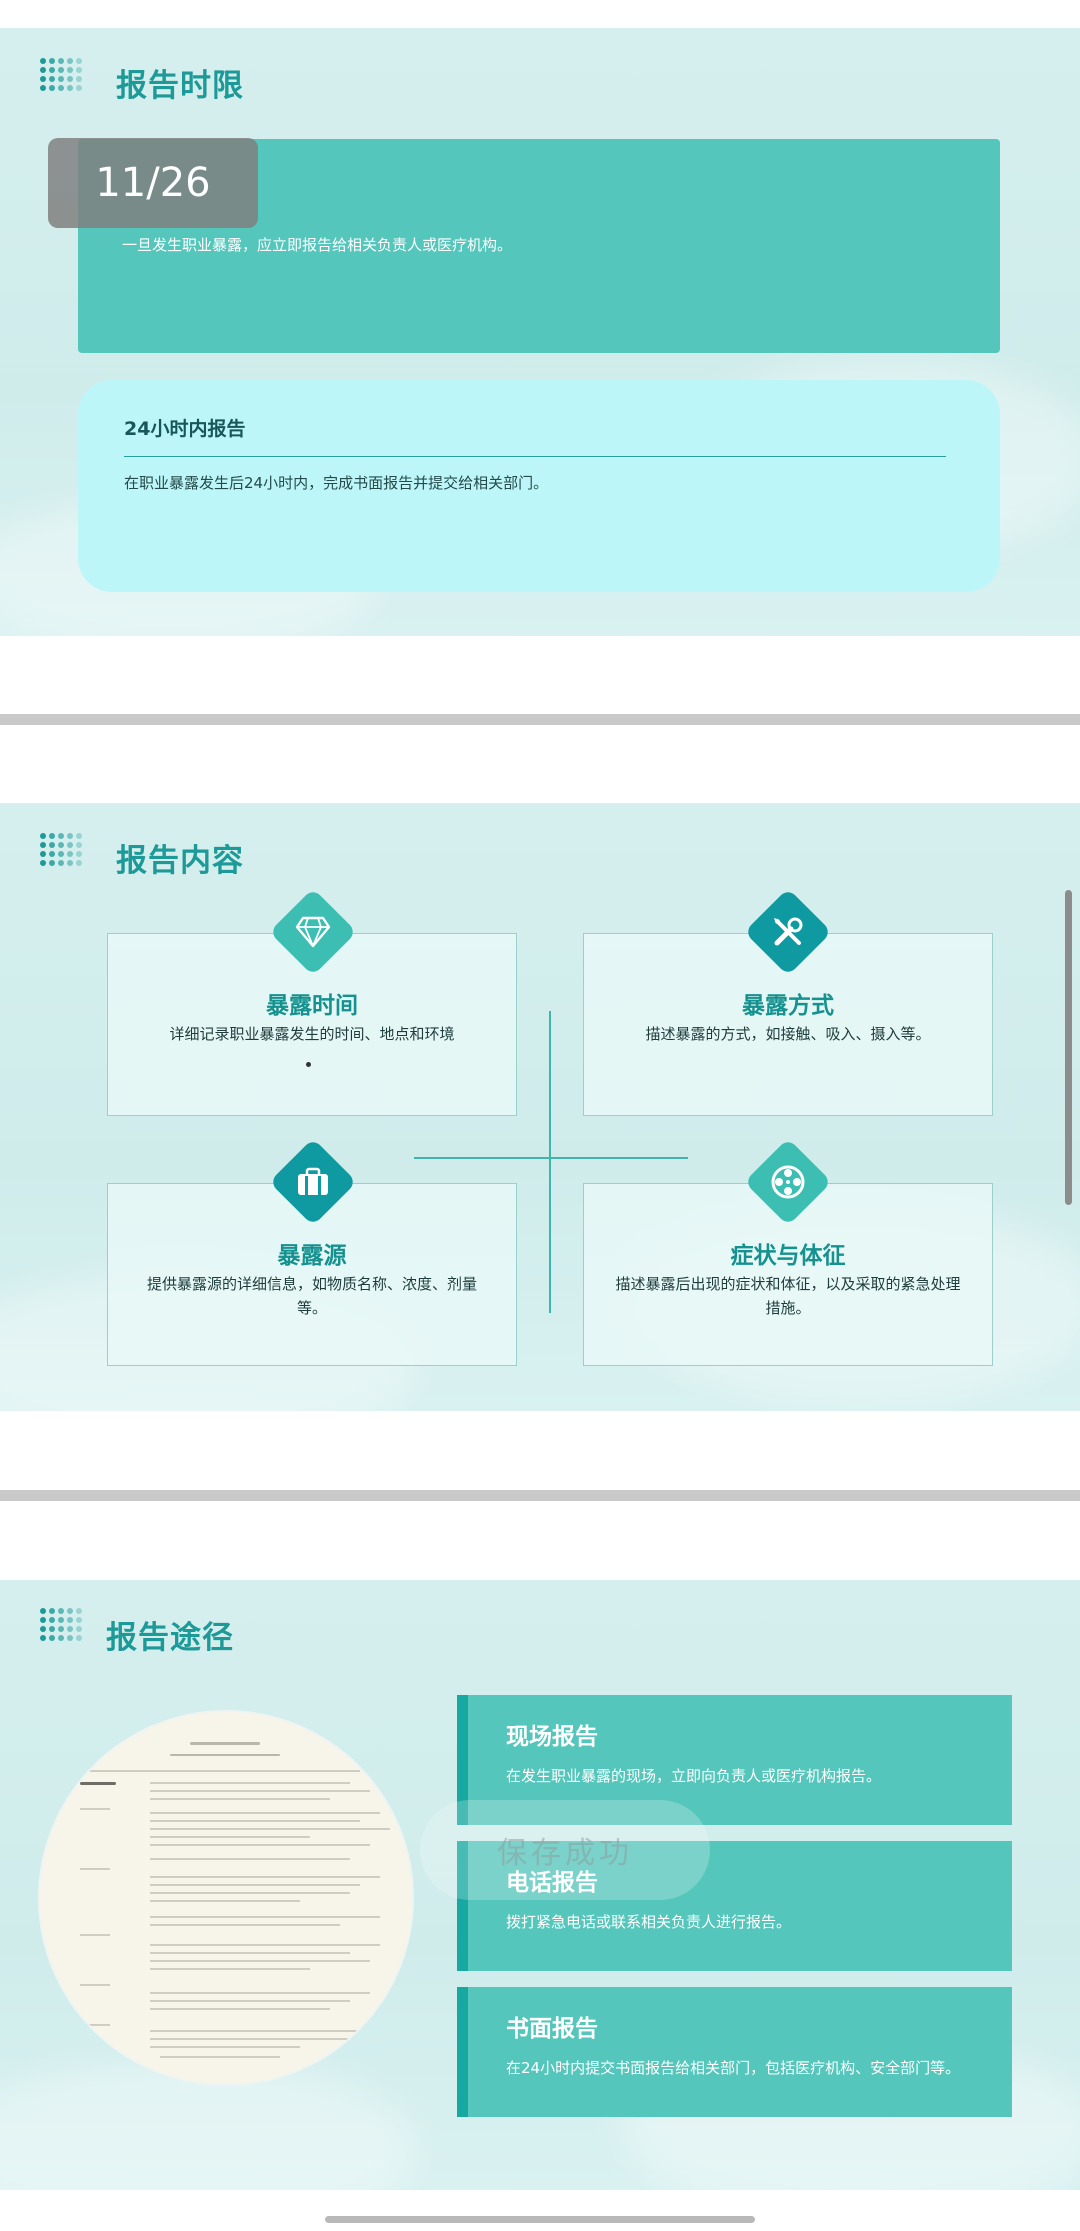 This screenshot has height=2231, width=1080. Describe the element at coordinates (694, 1776) in the screenshot. I see `route-desc: 在发生职业暴露的现场，立即向负责人或医疗机构报告。` at that location.